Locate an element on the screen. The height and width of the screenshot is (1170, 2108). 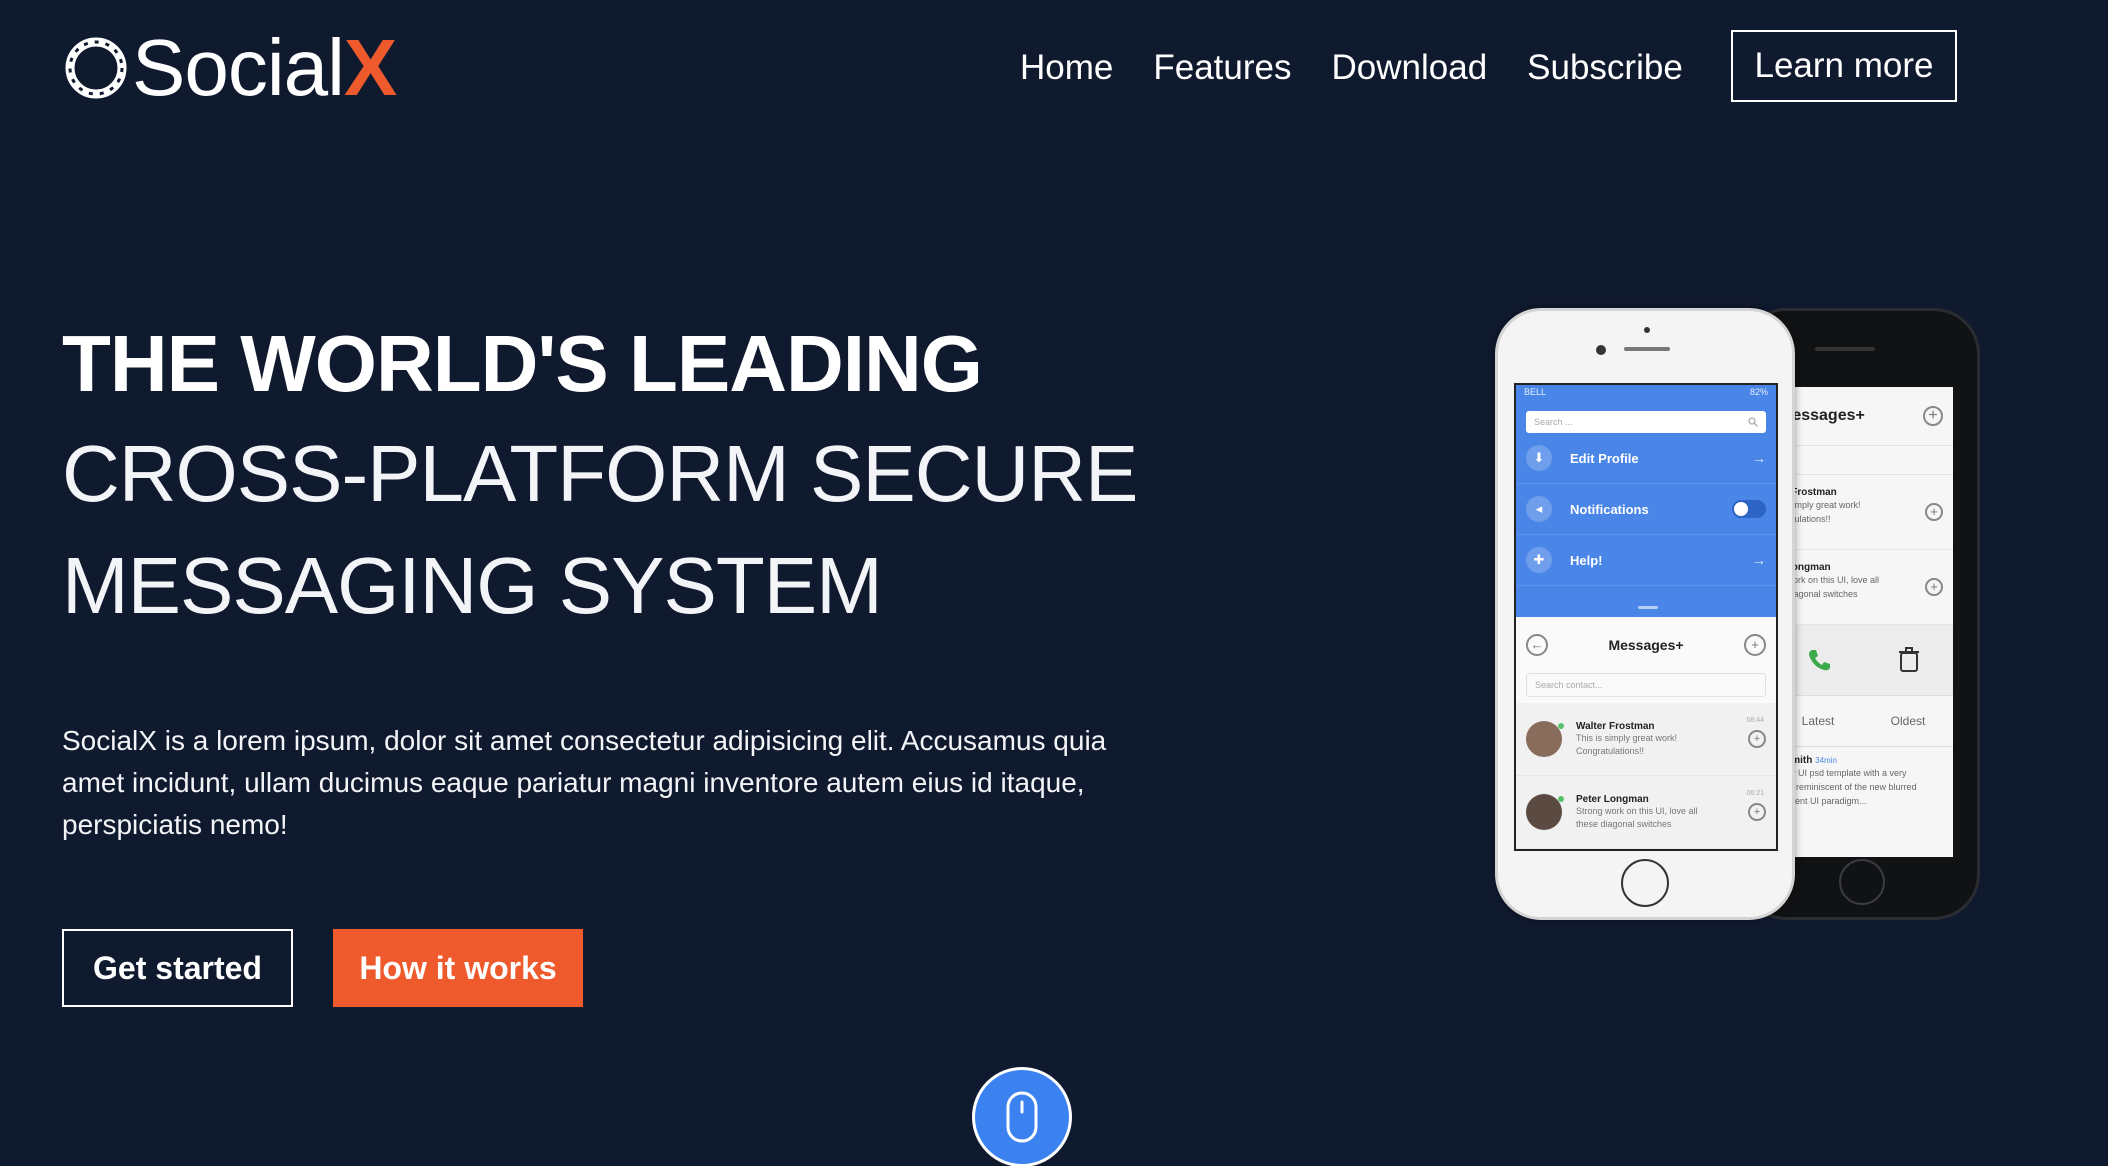
phone-sensor is located at coordinates (1647, 330).